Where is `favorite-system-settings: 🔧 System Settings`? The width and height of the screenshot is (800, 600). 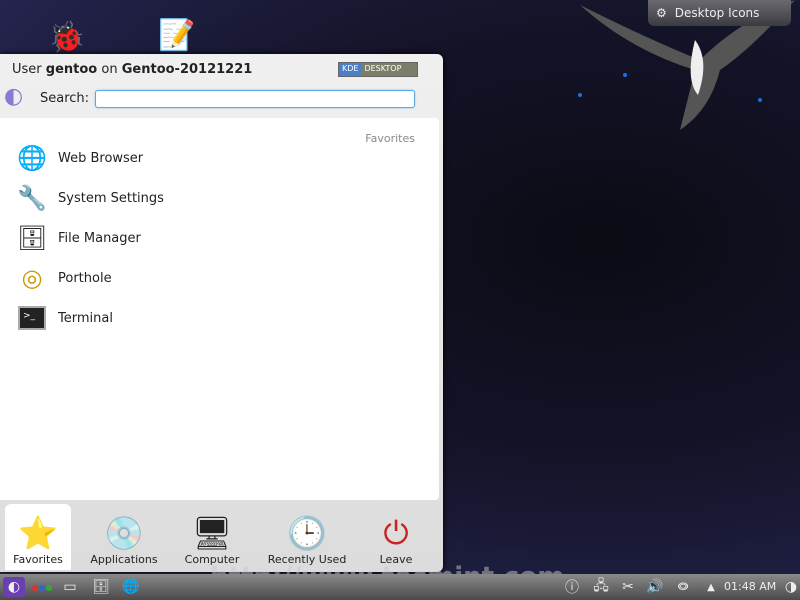 favorite-system-settings: 🔧 System Settings is located at coordinates (90, 198).